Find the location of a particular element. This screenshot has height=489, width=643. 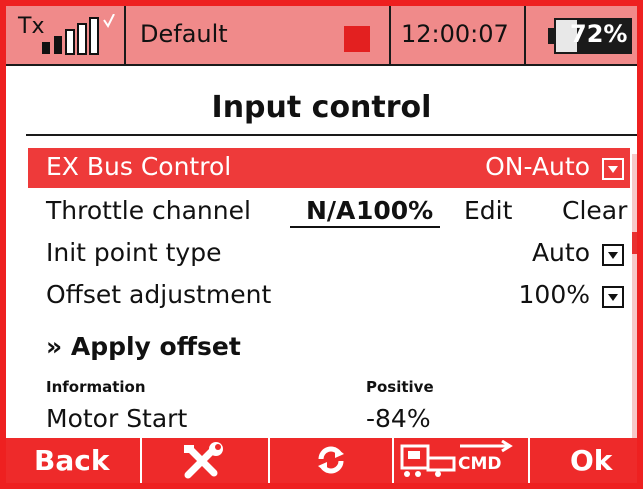

signal-bars-icon is located at coordinates (78, 34).